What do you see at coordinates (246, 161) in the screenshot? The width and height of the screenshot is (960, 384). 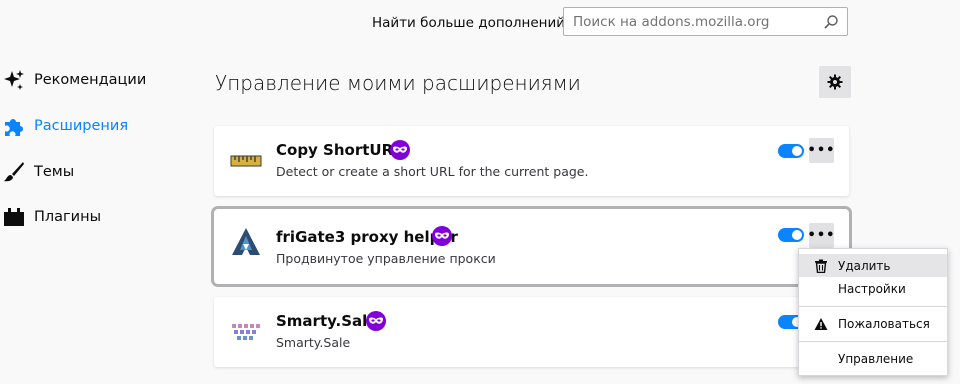 I see `ruler-icon` at bounding box center [246, 161].